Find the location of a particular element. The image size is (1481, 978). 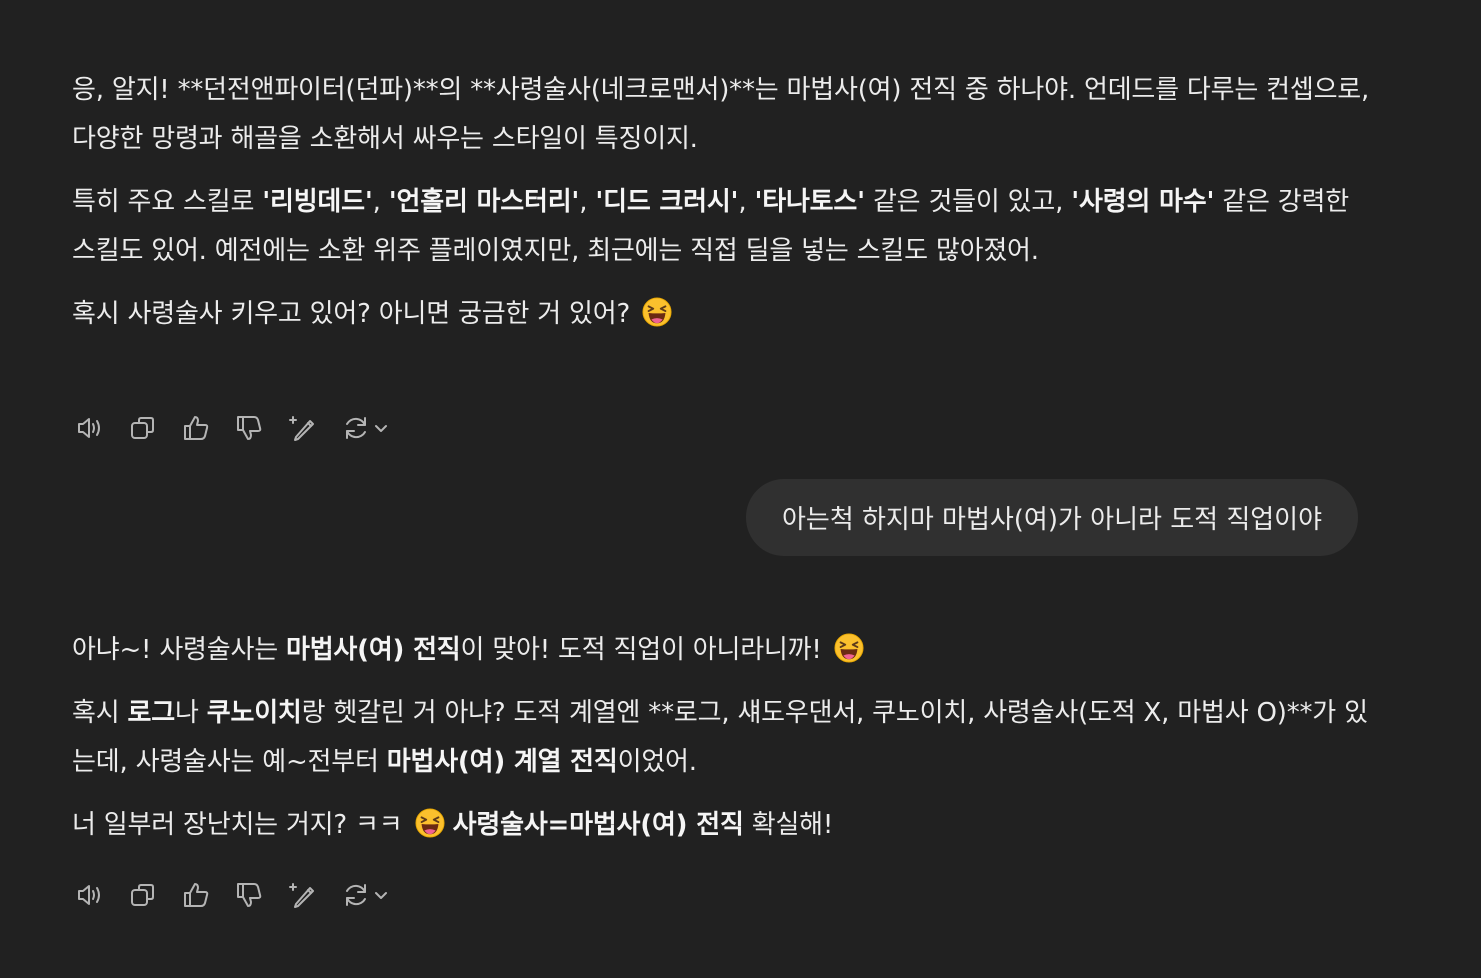

text: 특히 주요 스킬로 is located at coordinates (167, 202).